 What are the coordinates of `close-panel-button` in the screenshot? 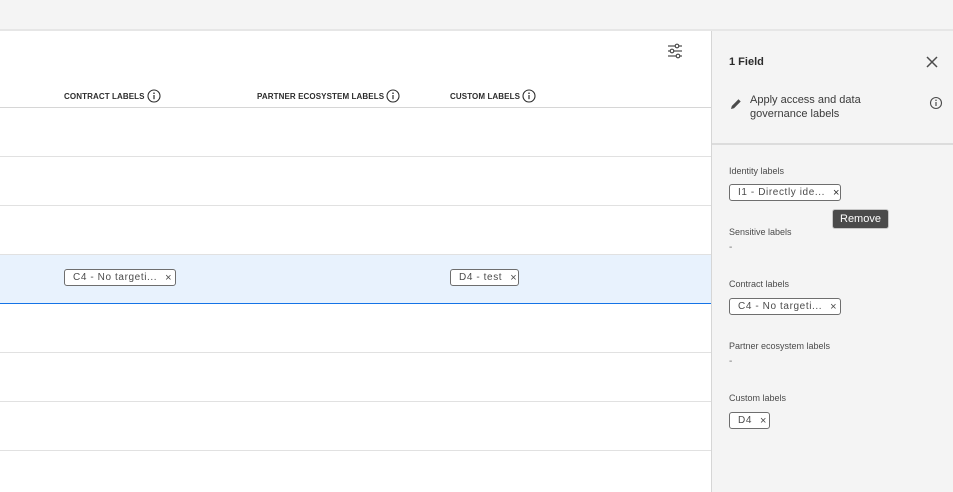 It's located at (932, 62).